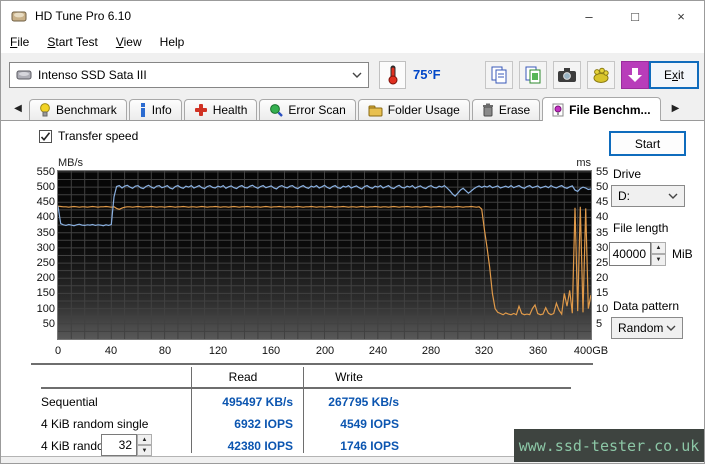  I want to click on window-title: HD Tune Pro 6.10, so click(83, 16).